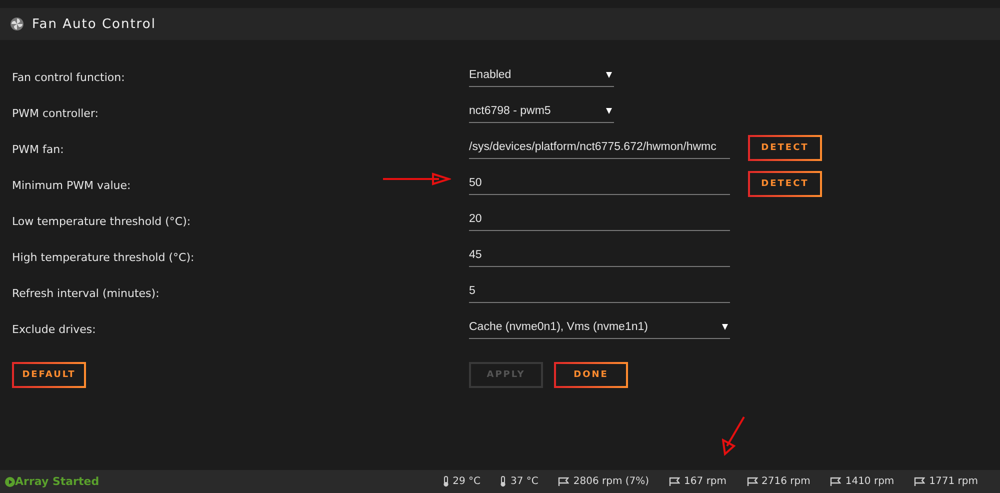  Describe the element at coordinates (94, 24) in the screenshot. I see `panel-title: Fan Auto Control` at that location.